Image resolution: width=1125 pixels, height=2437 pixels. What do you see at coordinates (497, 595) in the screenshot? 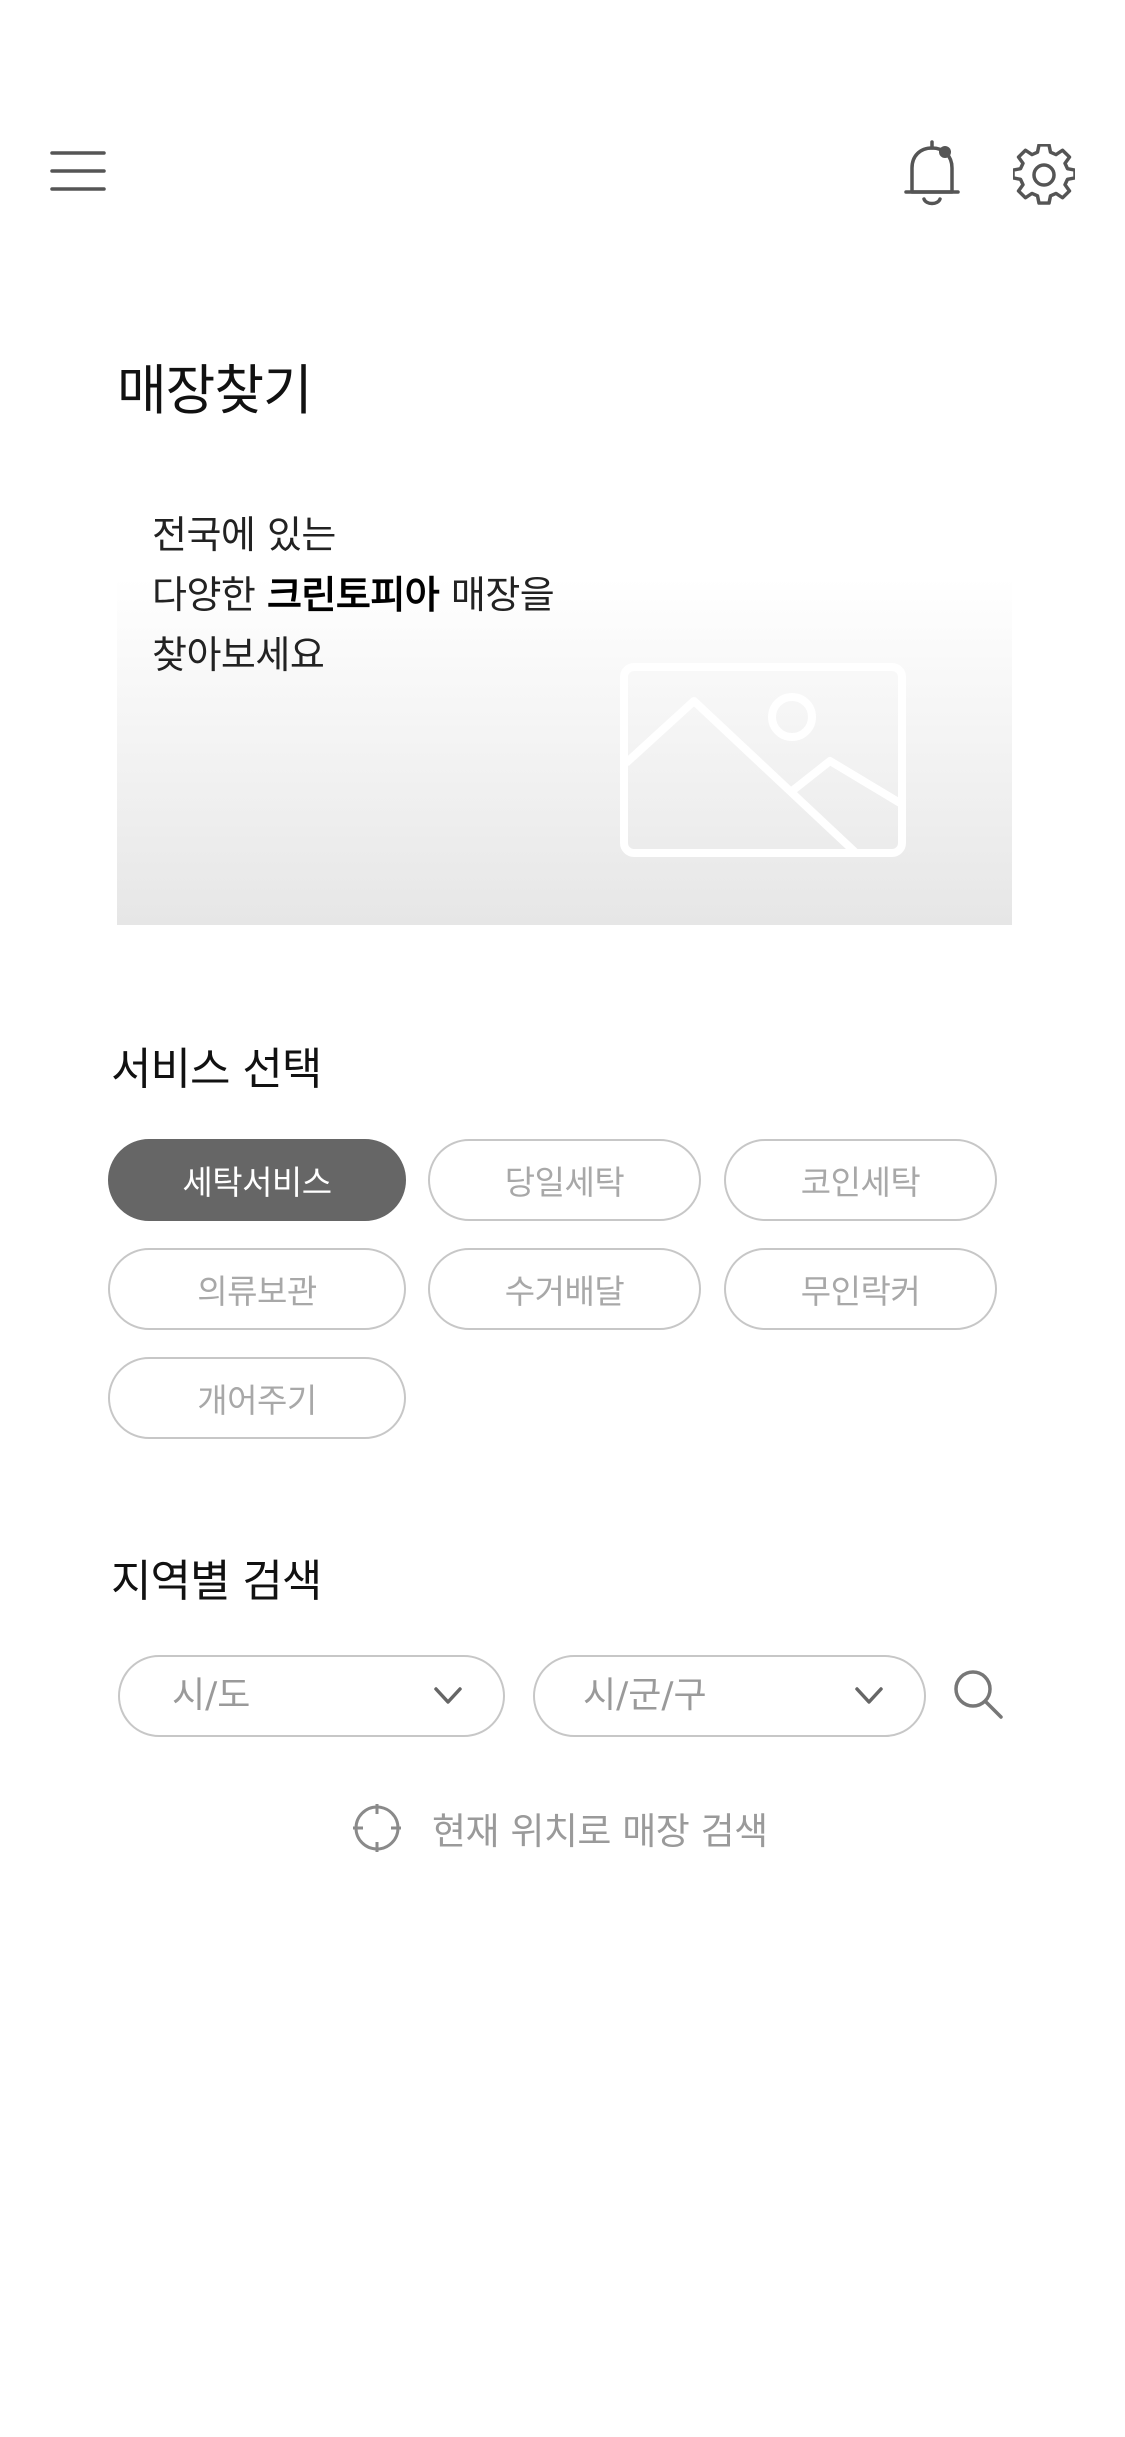
I see `banner-line-2-suffix: 매장을` at bounding box center [497, 595].